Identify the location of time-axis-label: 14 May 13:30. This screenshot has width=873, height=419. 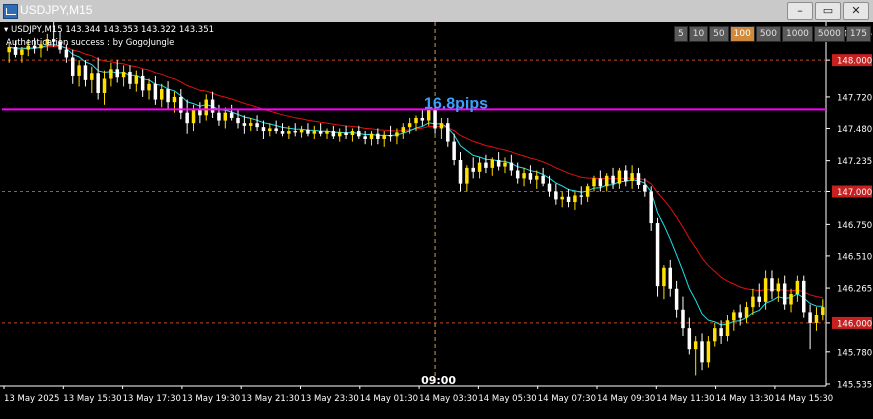
(745, 399).